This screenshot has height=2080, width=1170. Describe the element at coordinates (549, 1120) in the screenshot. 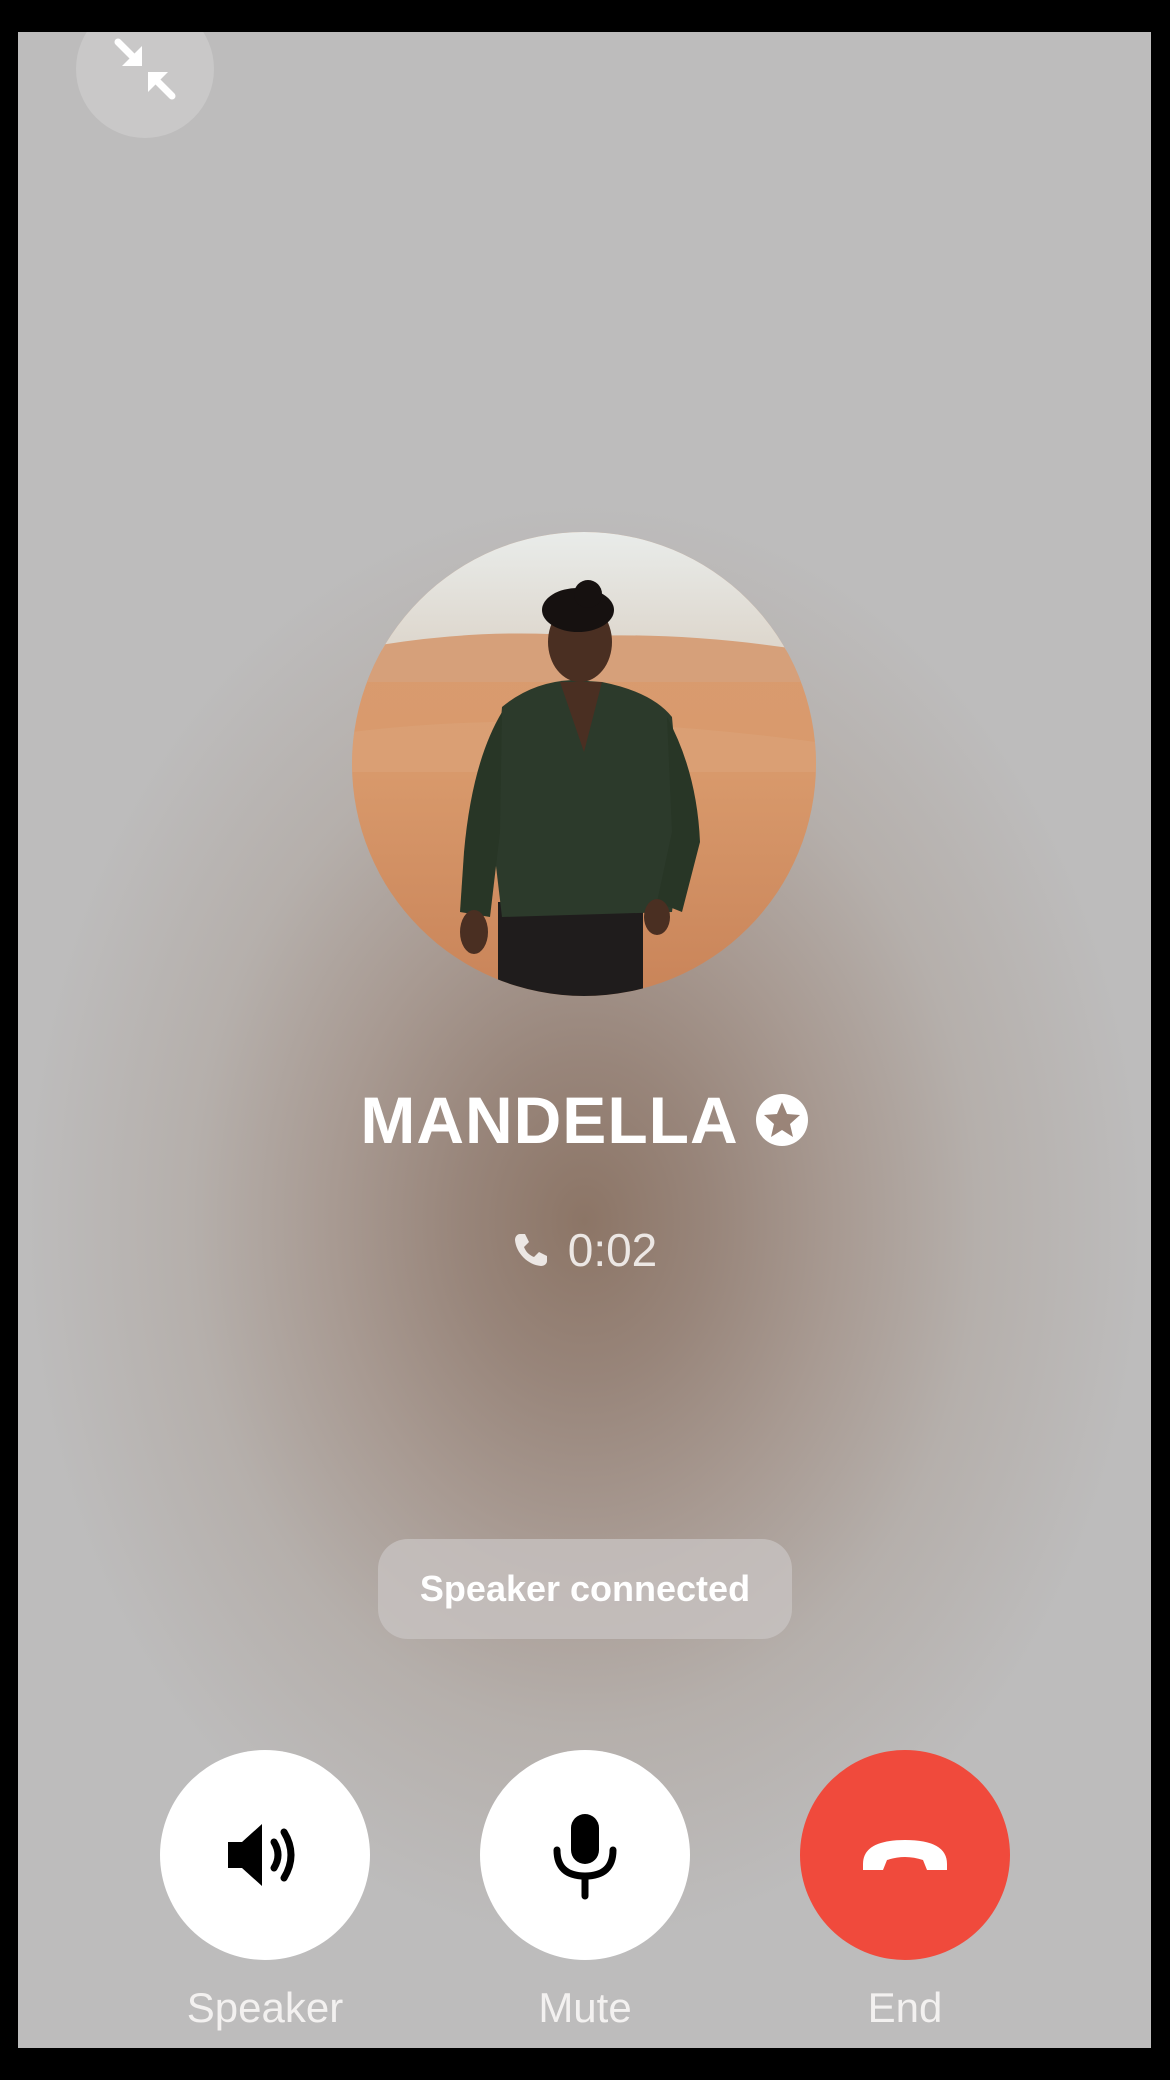

I see `caller-name: MANDELLA` at that location.